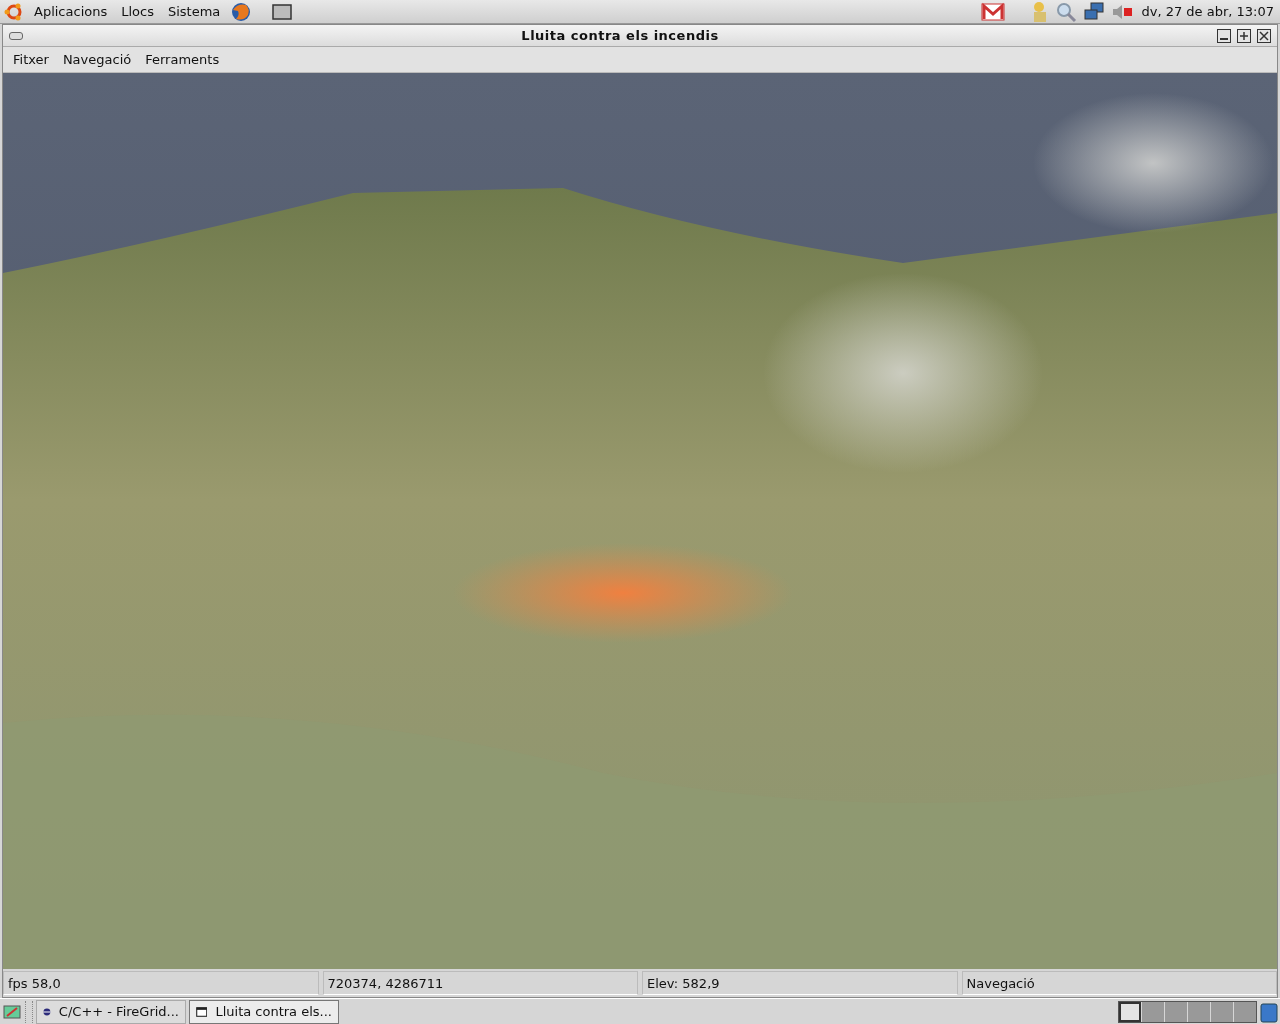  What do you see at coordinates (97, 60) in the screenshot?
I see `menu-item: Navegació` at bounding box center [97, 60].